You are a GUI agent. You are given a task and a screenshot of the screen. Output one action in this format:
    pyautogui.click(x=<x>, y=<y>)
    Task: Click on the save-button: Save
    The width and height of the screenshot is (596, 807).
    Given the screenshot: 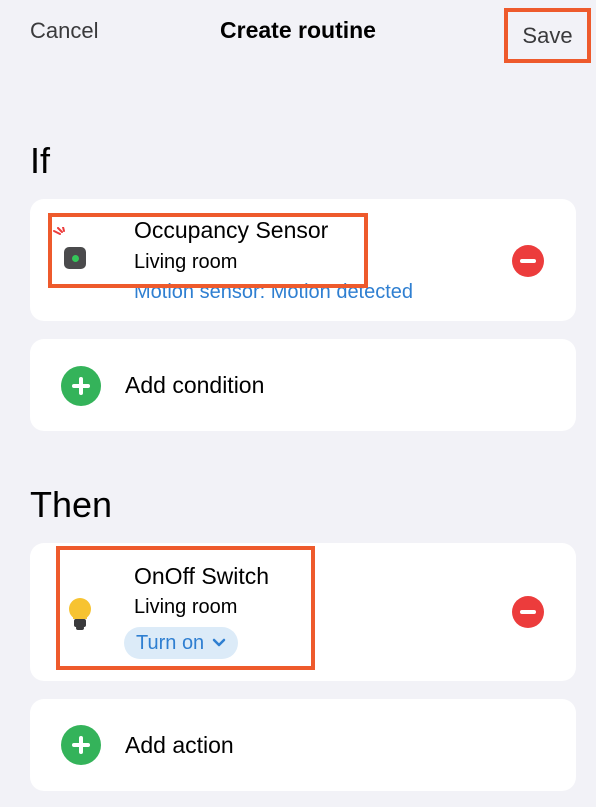 What is the action you would take?
    pyautogui.click(x=547, y=35)
    